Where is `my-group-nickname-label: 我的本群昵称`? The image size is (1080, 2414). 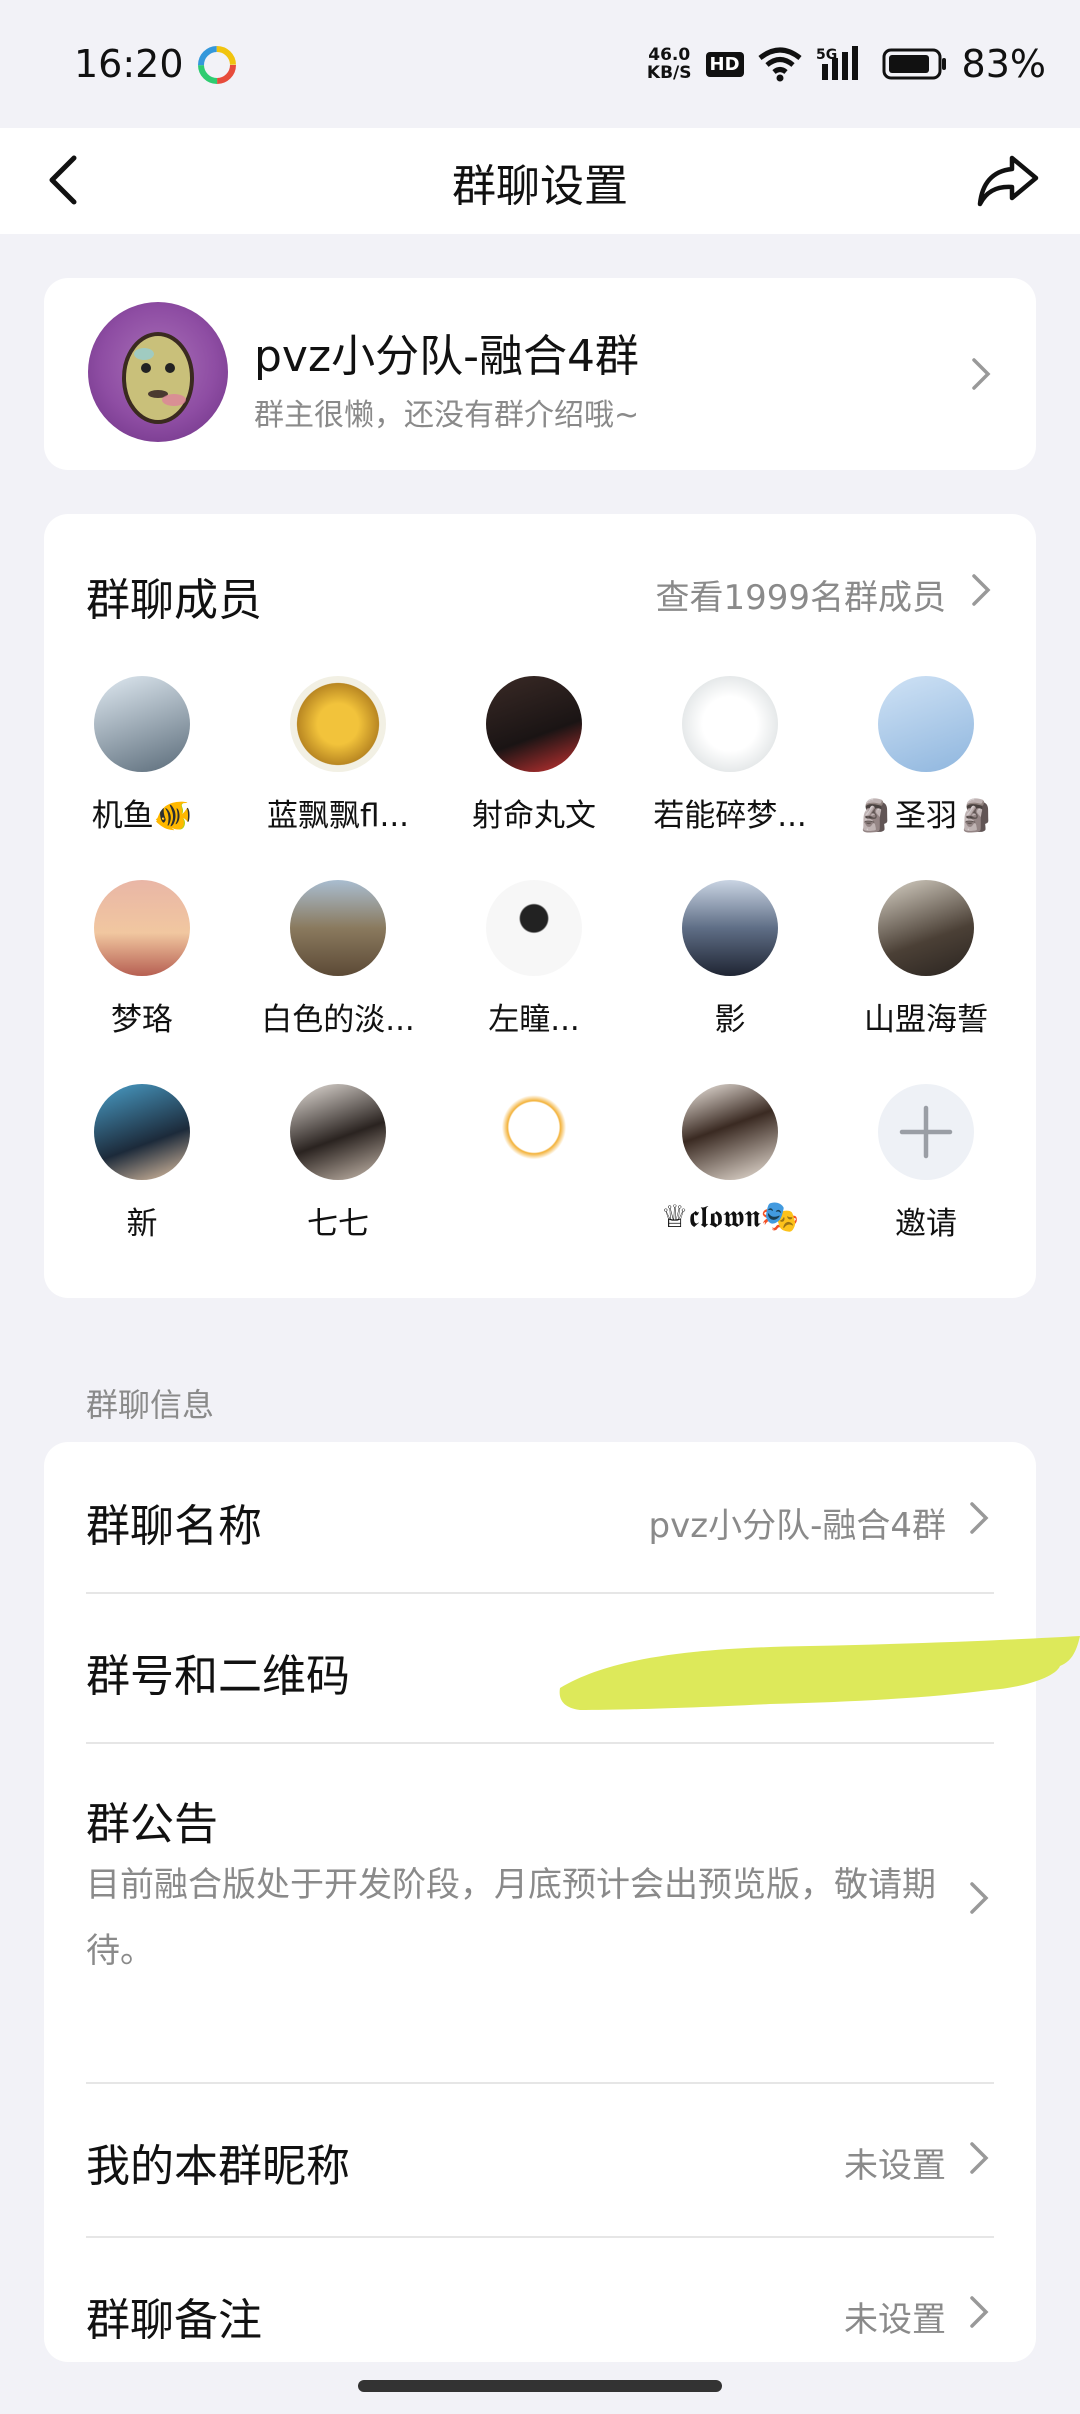 my-group-nickname-label: 我的本群昵称 is located at coordinates (218, 2166).